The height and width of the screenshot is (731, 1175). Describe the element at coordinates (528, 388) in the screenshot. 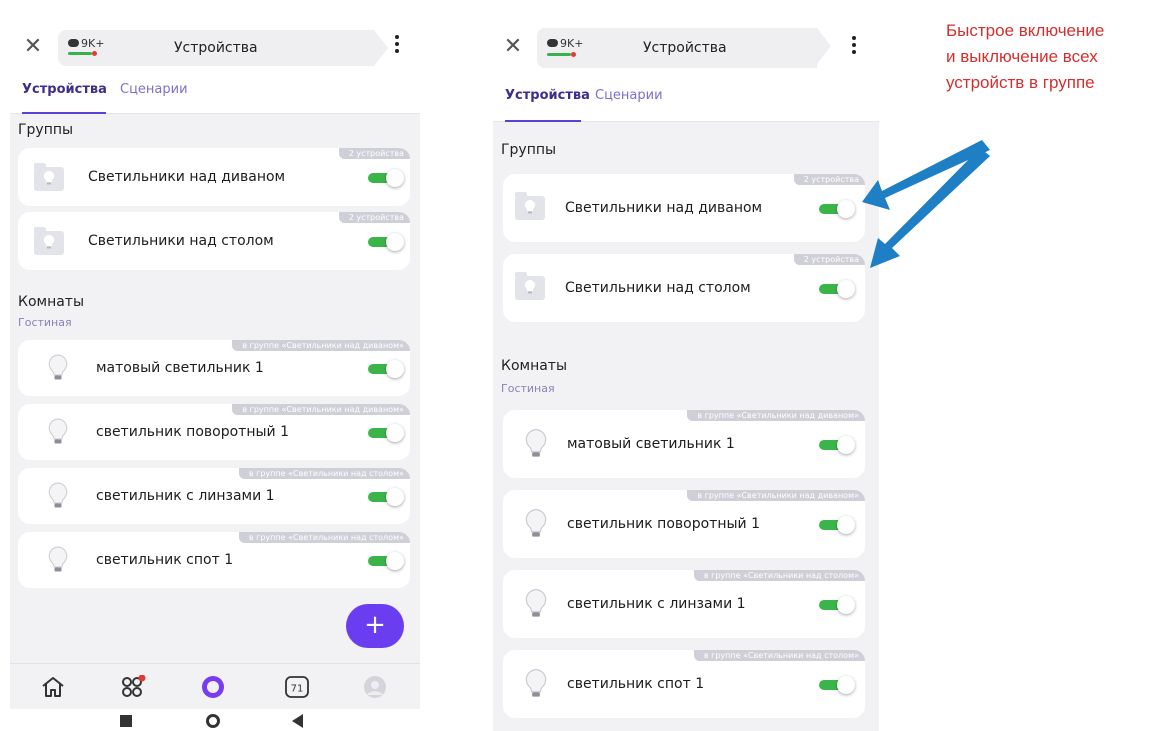

I see `room-name: Гостиная` at that location.